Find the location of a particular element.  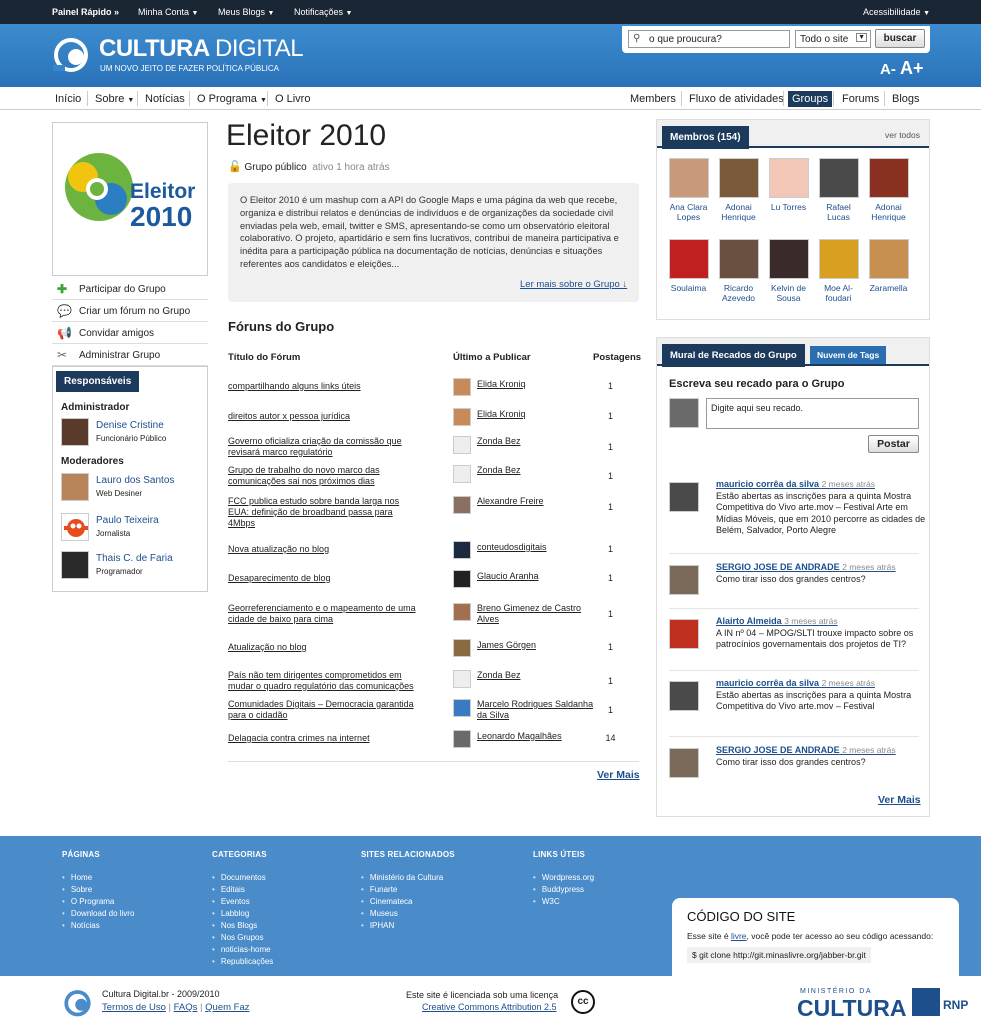

member-item: Lu Torres is located at coordinates (788, 185).